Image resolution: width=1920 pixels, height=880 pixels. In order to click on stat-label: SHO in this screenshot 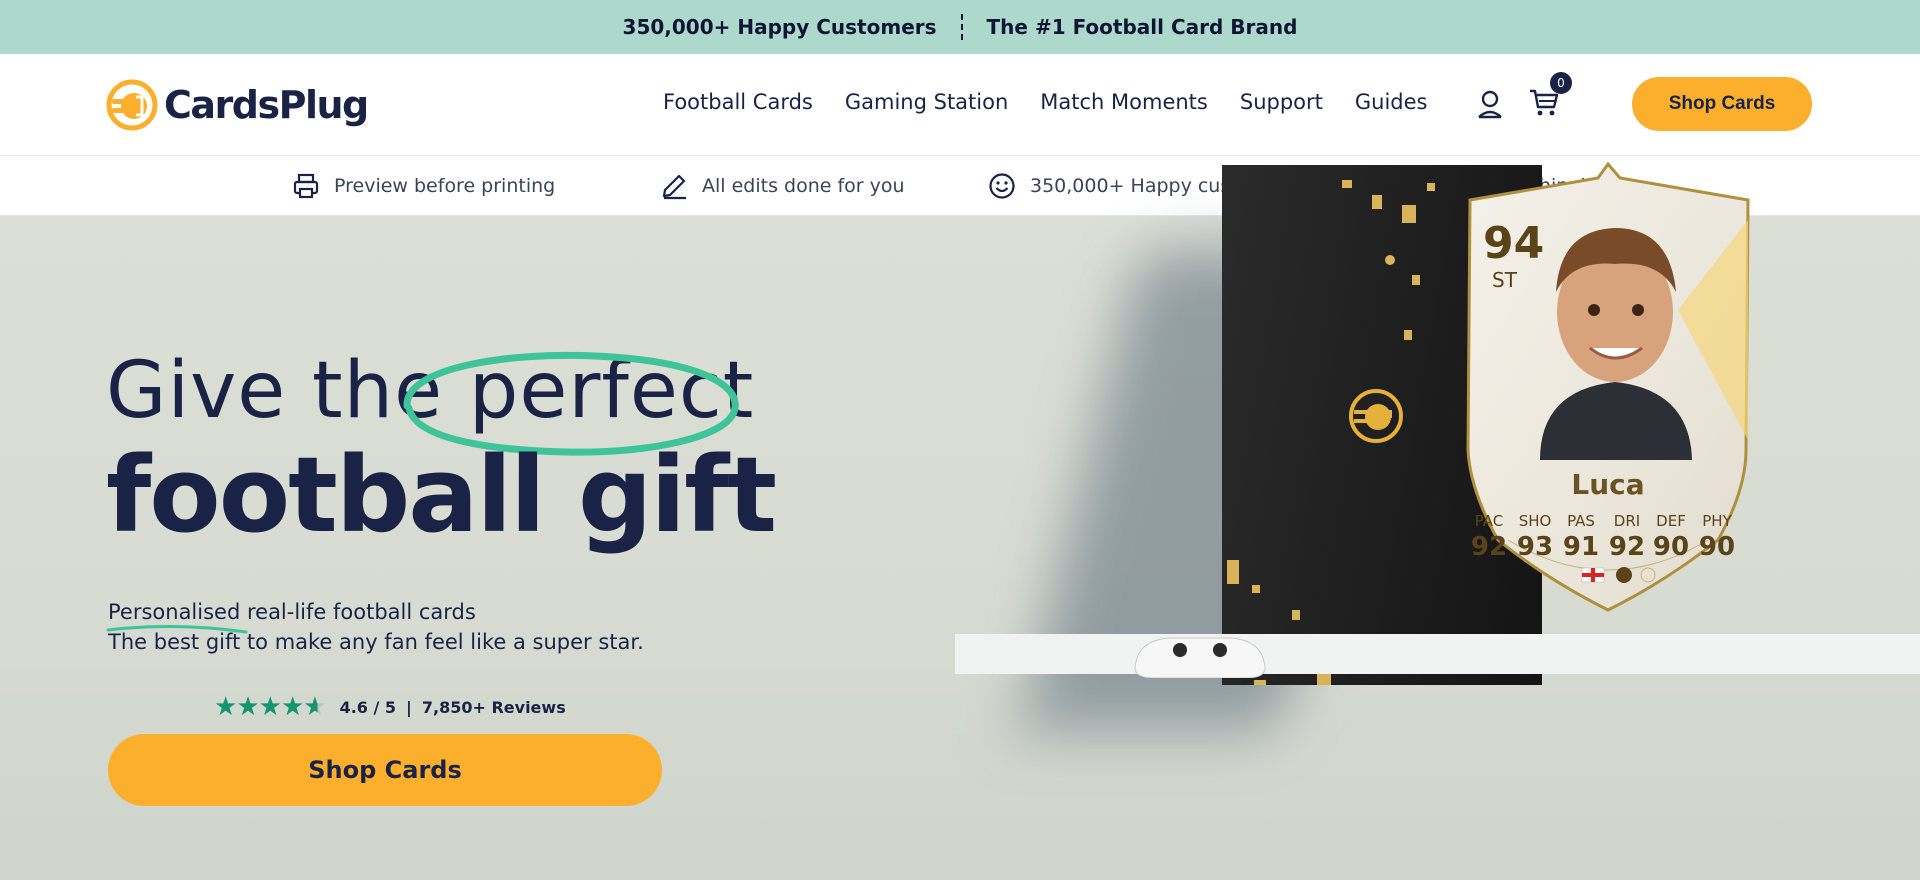, I will do `click(1535, 521)`.